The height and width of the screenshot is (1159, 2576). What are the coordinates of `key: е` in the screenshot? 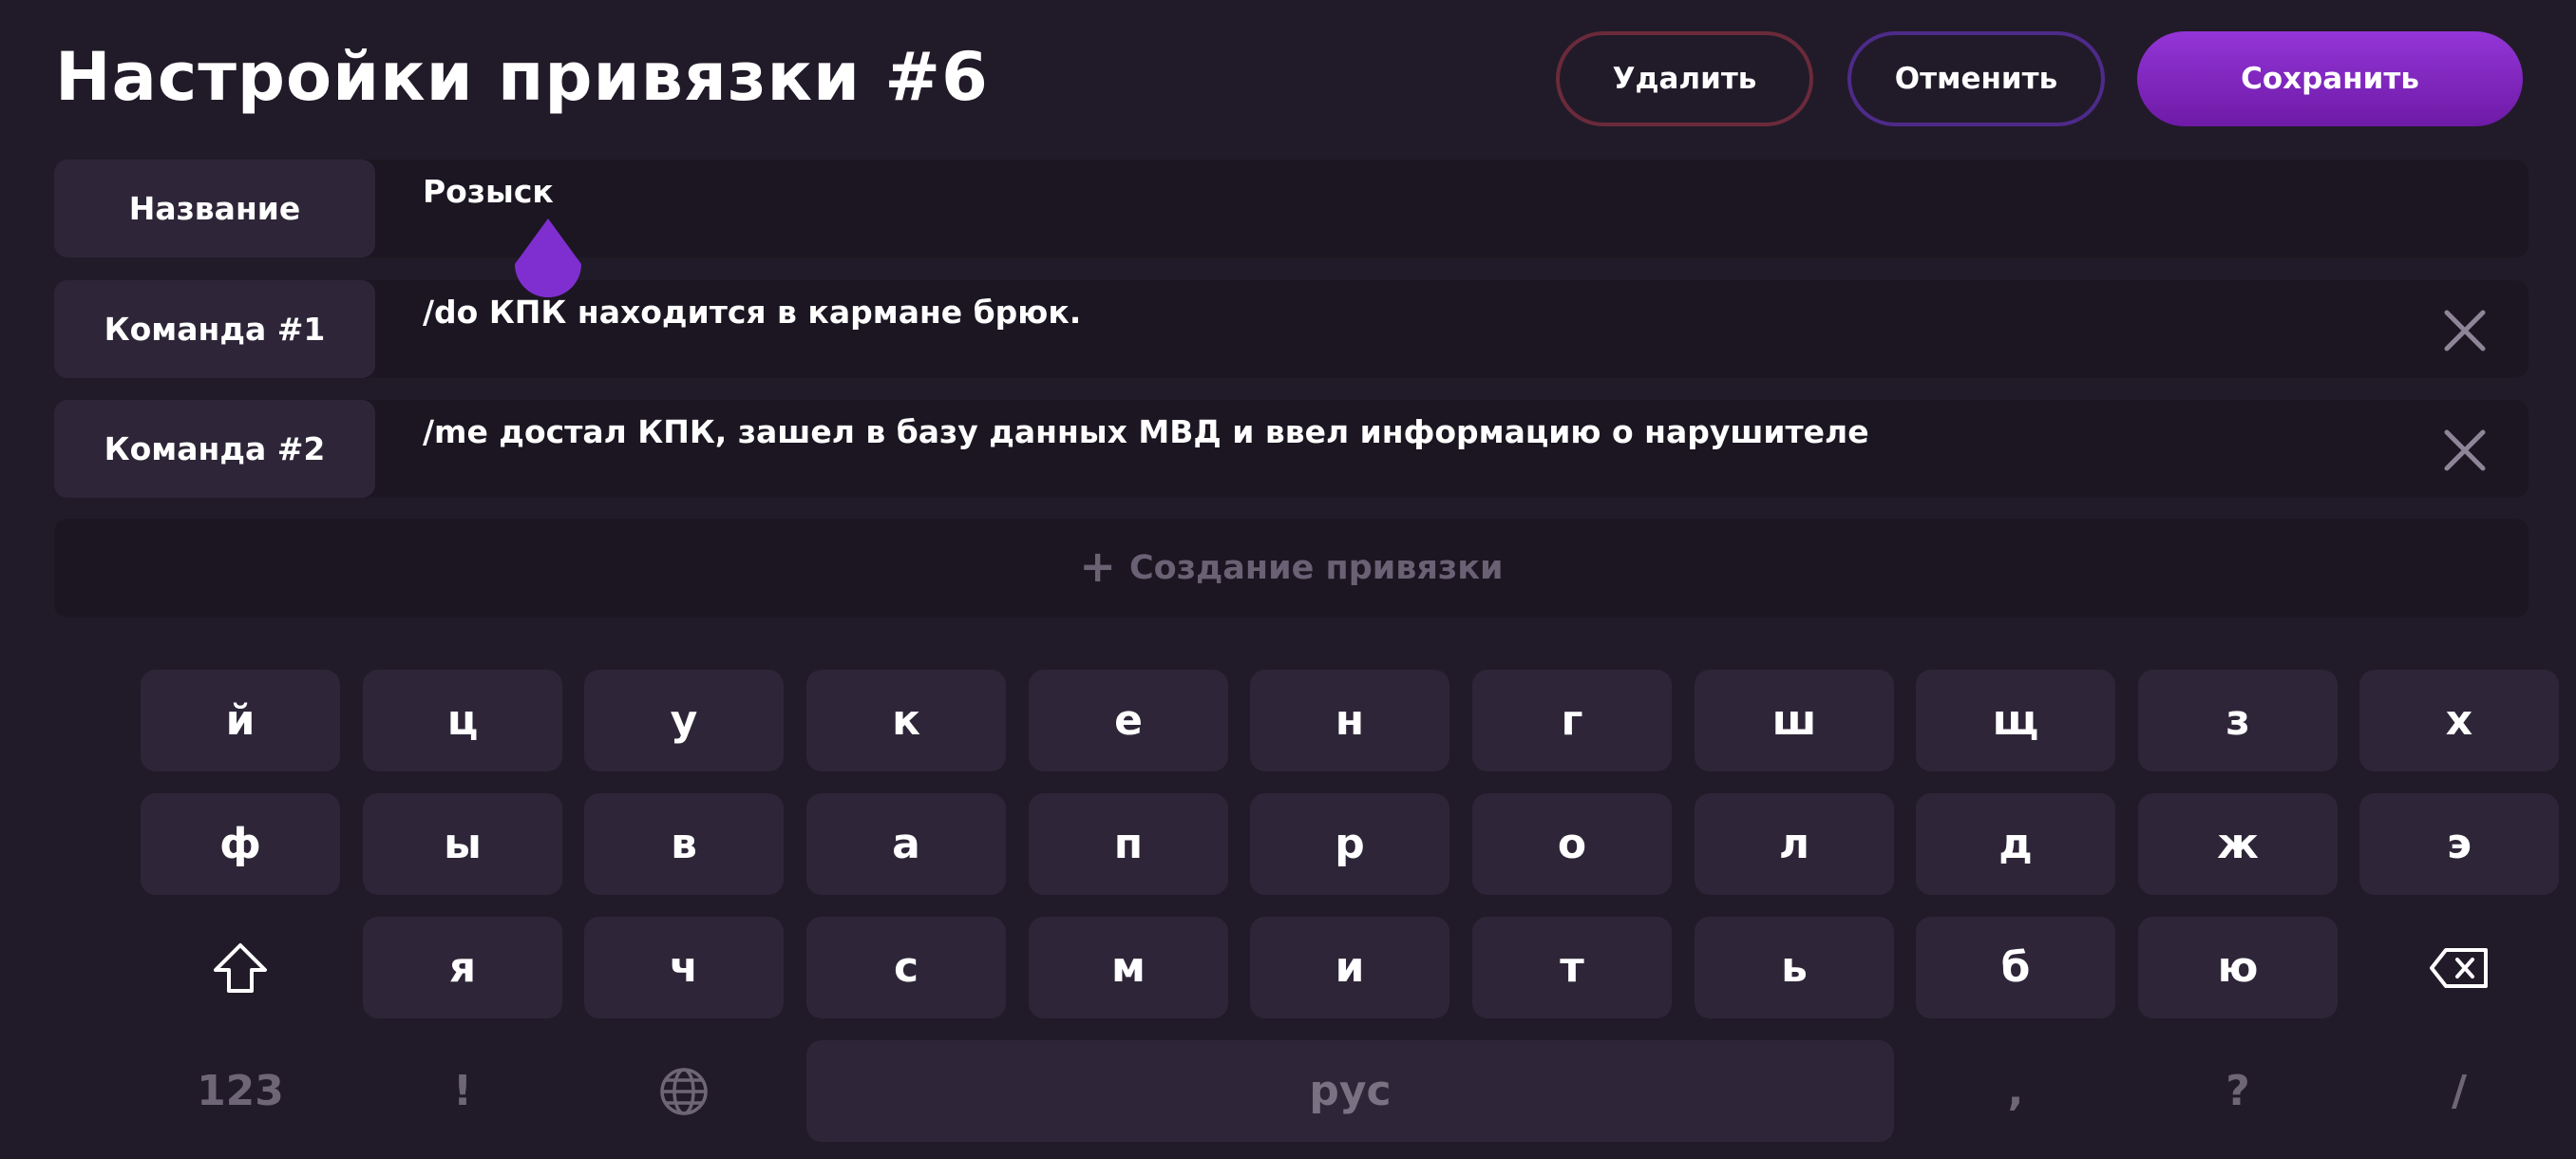 It's located at (1128, 720).